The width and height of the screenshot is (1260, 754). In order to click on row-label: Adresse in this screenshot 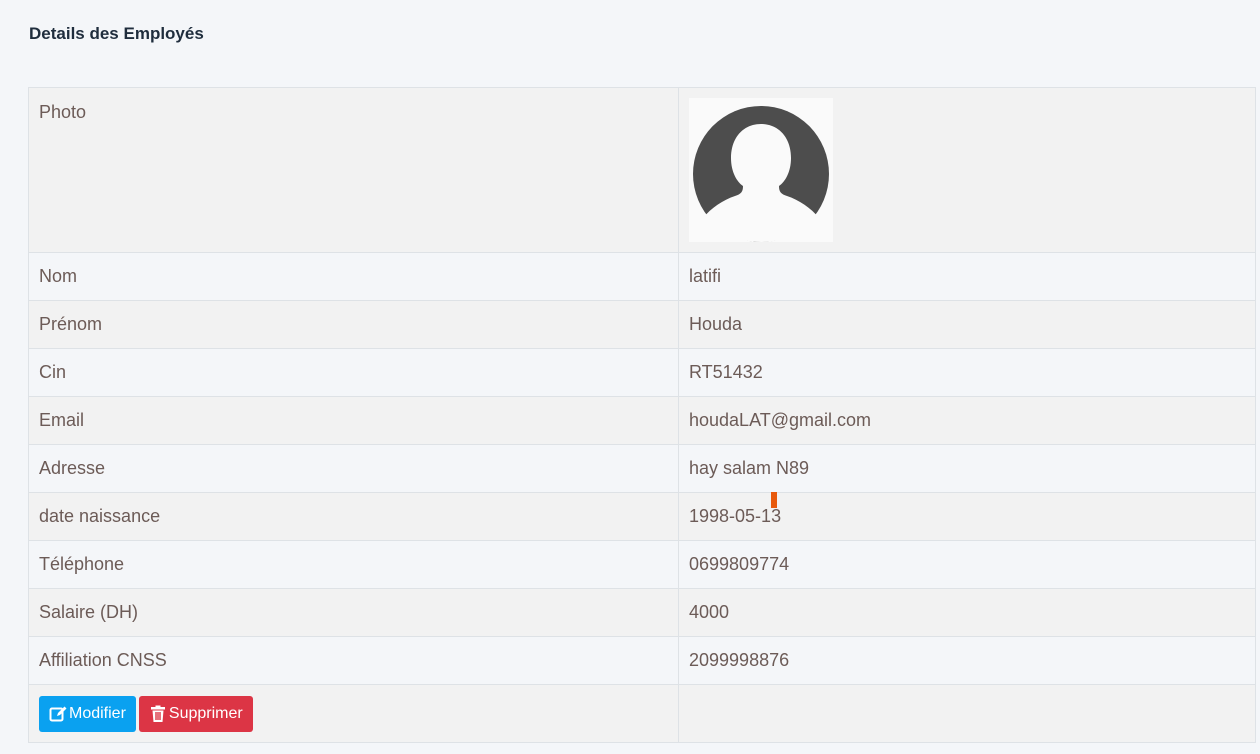, I will do `click(353, 468)`.